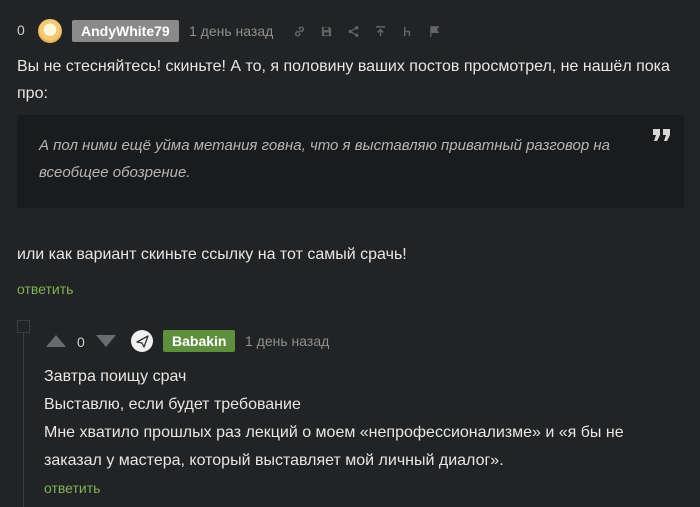 This screenshot has height=507, width=700. What do you see at coordinates (662, 135) in the screenshot?
I see `quote-icon` at bounding box center [662, 135].